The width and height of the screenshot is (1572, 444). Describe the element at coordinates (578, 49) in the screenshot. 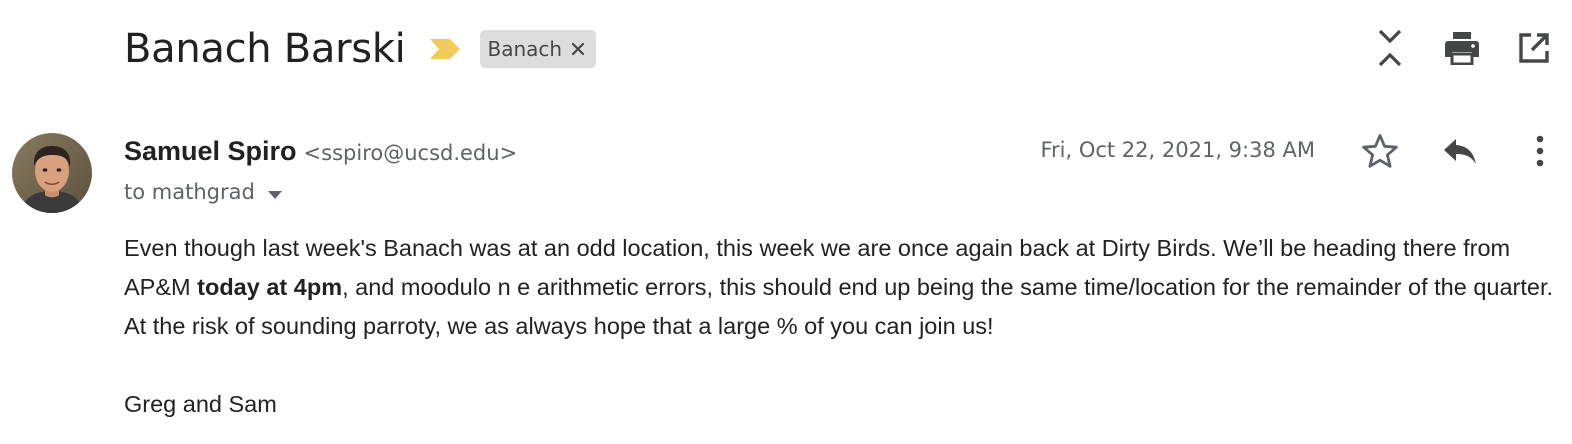

I see `close-icon` at that location.